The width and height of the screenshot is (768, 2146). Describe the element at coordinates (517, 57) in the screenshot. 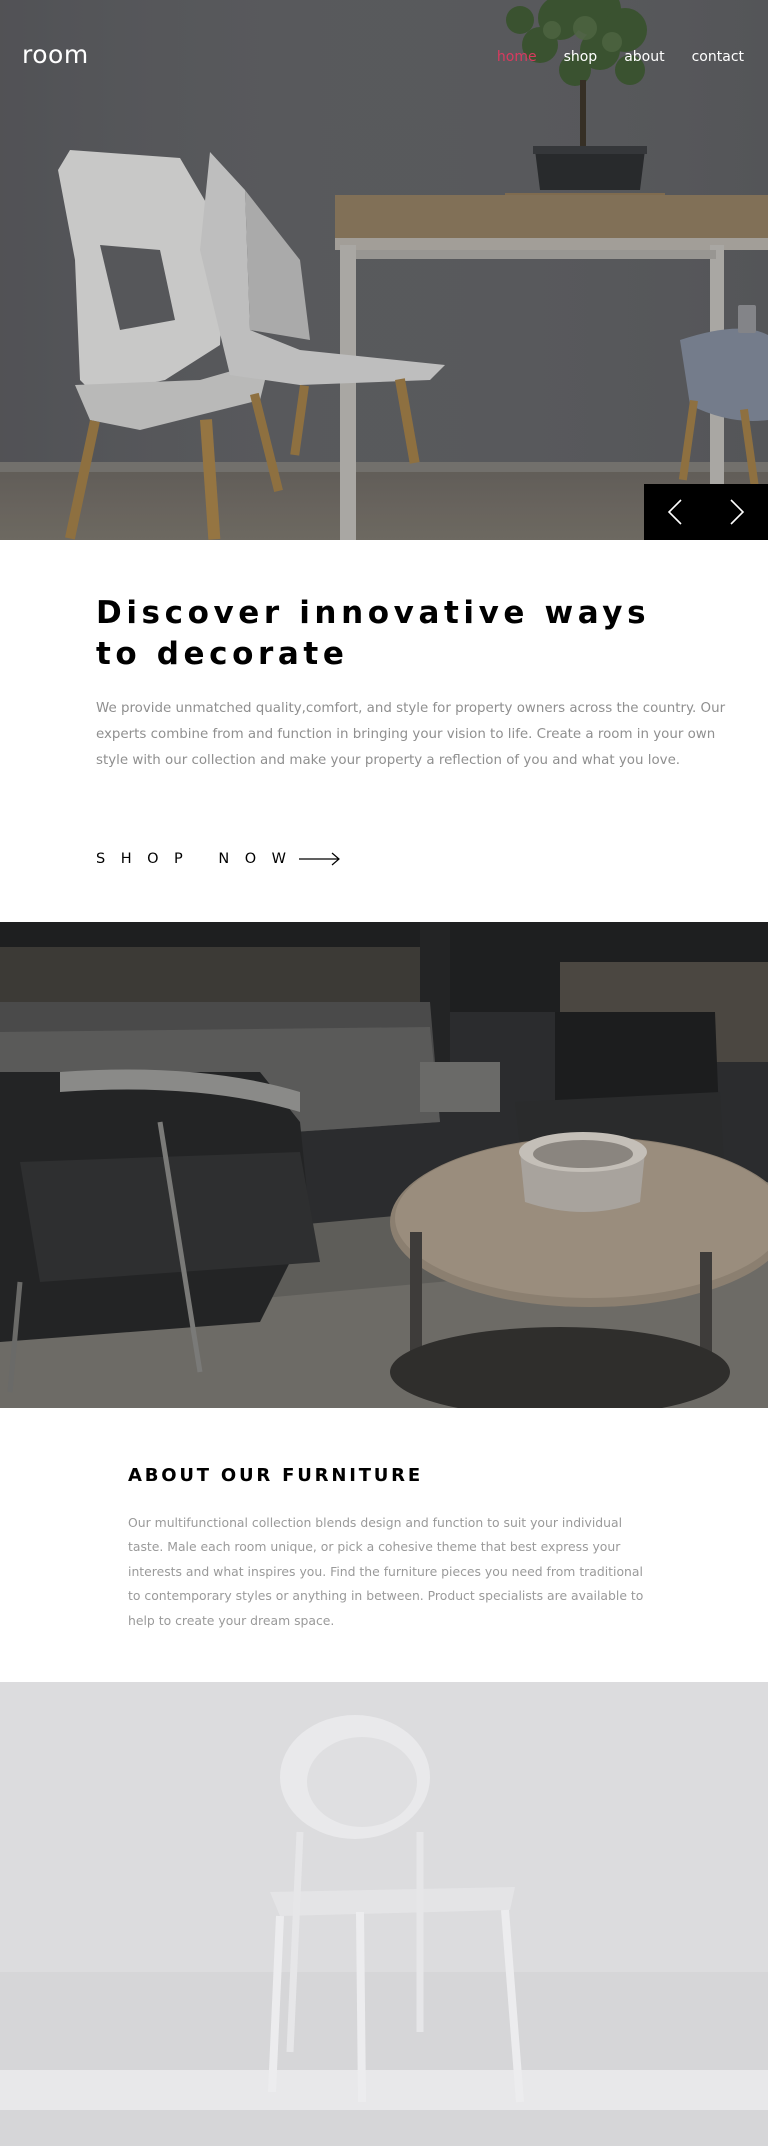

I see `nav-link-home: home` at that location.